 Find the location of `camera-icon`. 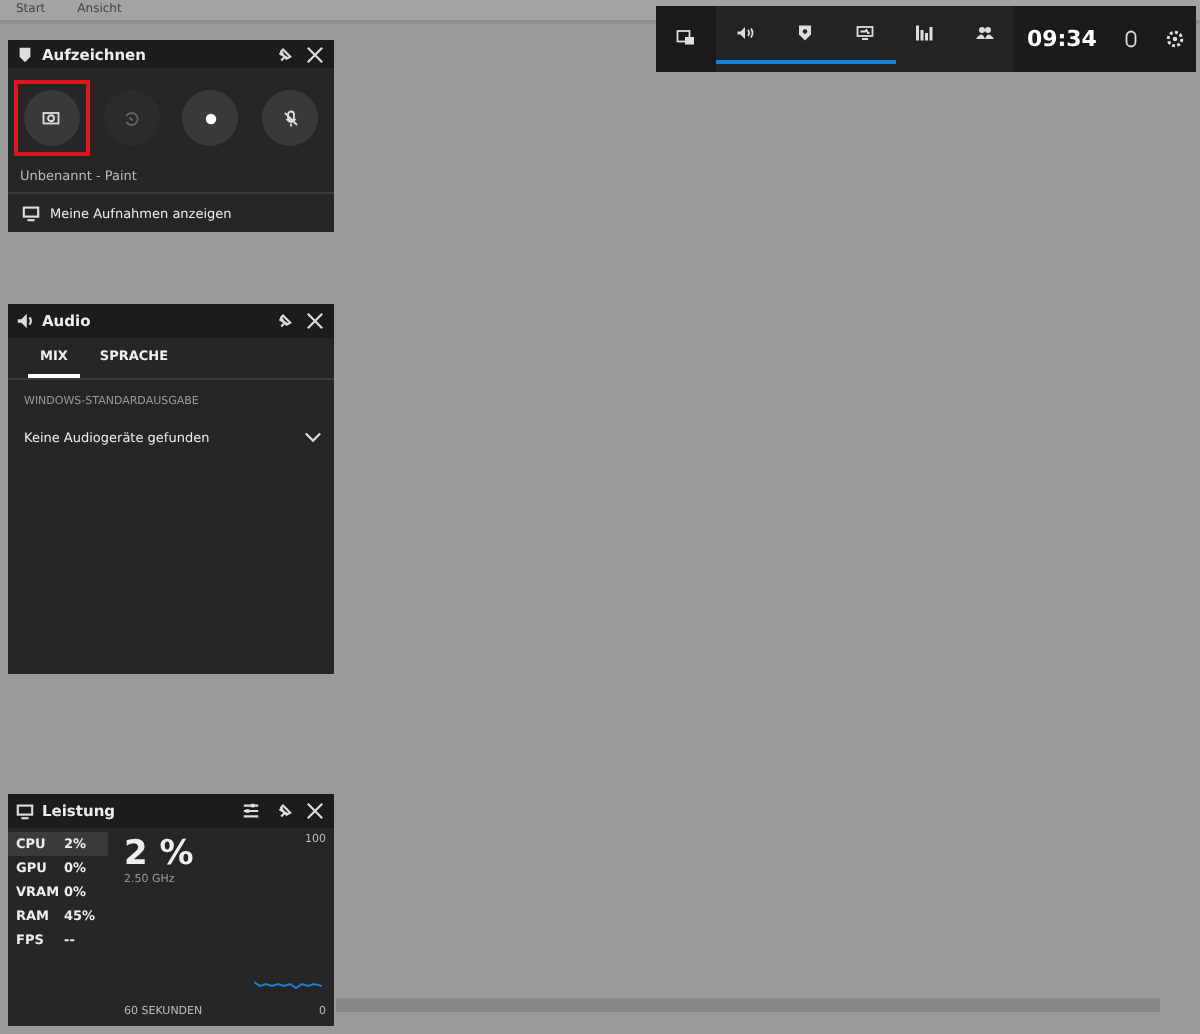

camera-icon is located at coordinates (51, 118).